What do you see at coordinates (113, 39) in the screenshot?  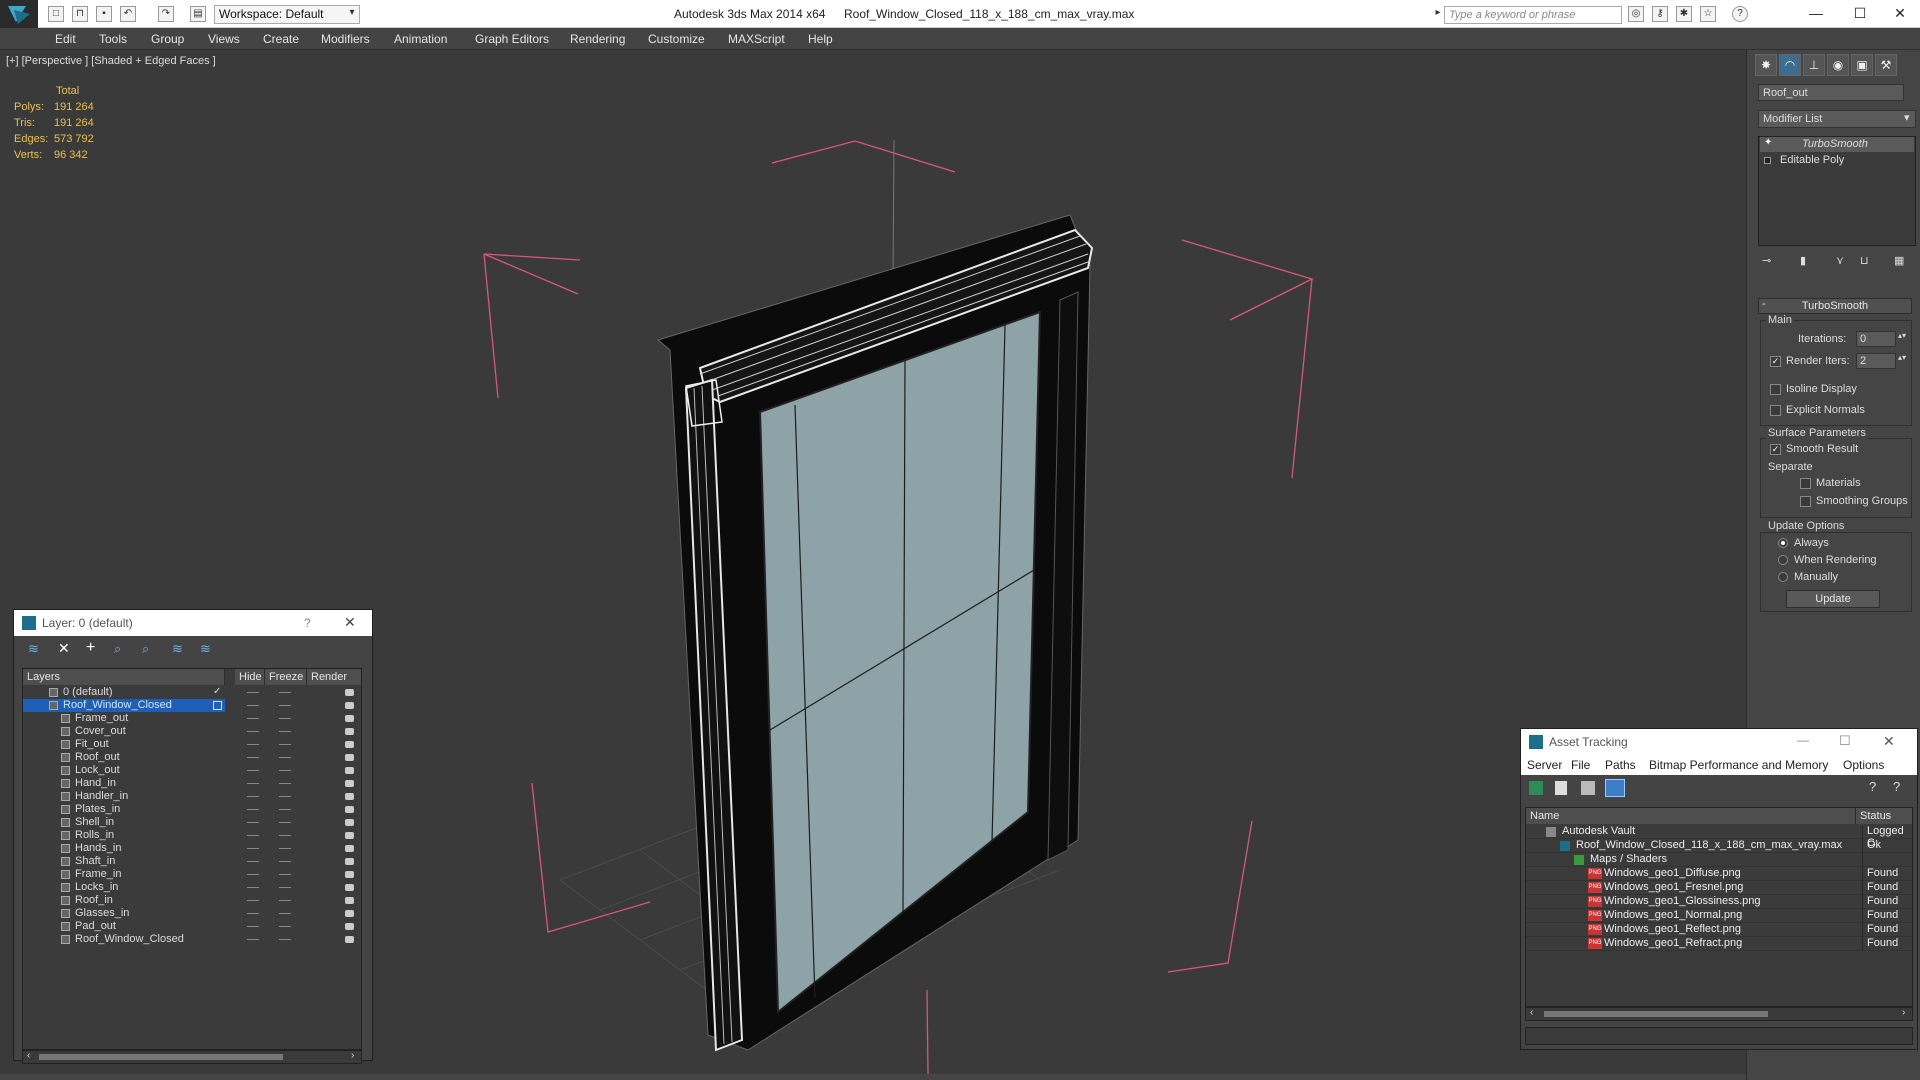 I see `menu-tools: Tools` at bounding box center [113, 39].